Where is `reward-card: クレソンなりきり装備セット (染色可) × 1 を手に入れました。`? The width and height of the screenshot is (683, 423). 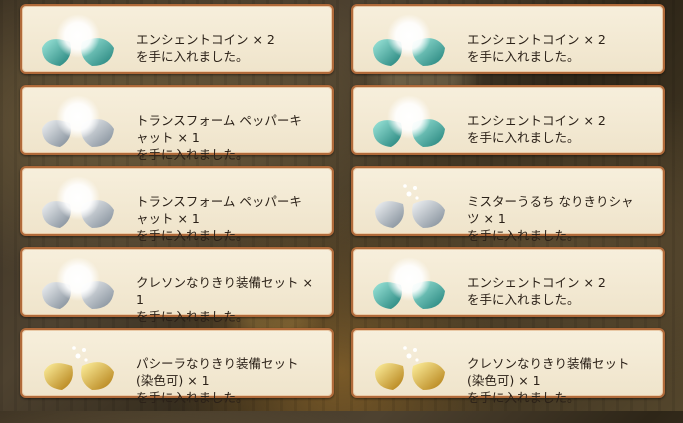
reward-card: クレソンなりきり装備セット (染色可) × 1 を手に入れました。 is located at coordinates (508, 366).